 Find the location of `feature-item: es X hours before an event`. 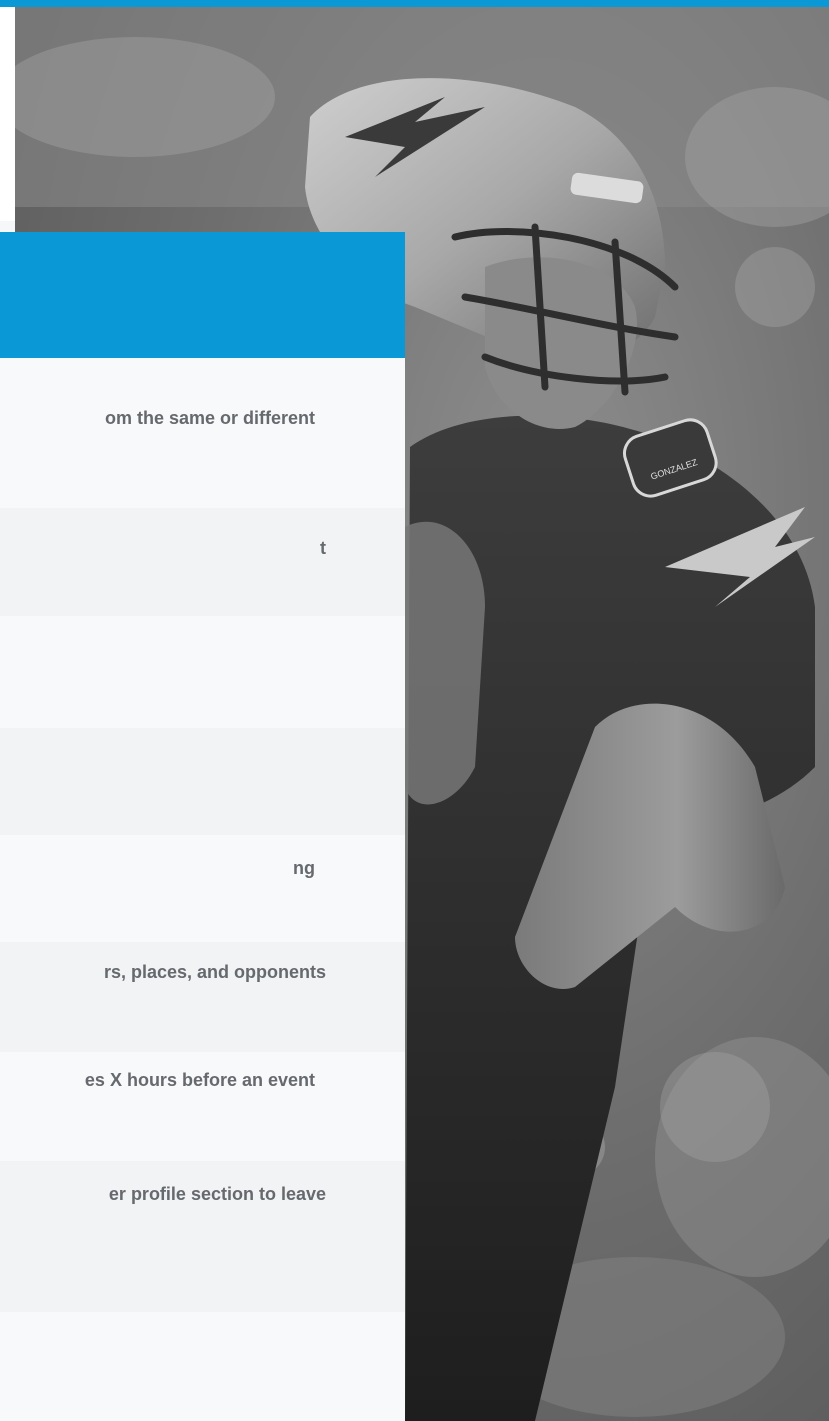

feature-item: es X hours before an event is located at coordinates (202, 1106).